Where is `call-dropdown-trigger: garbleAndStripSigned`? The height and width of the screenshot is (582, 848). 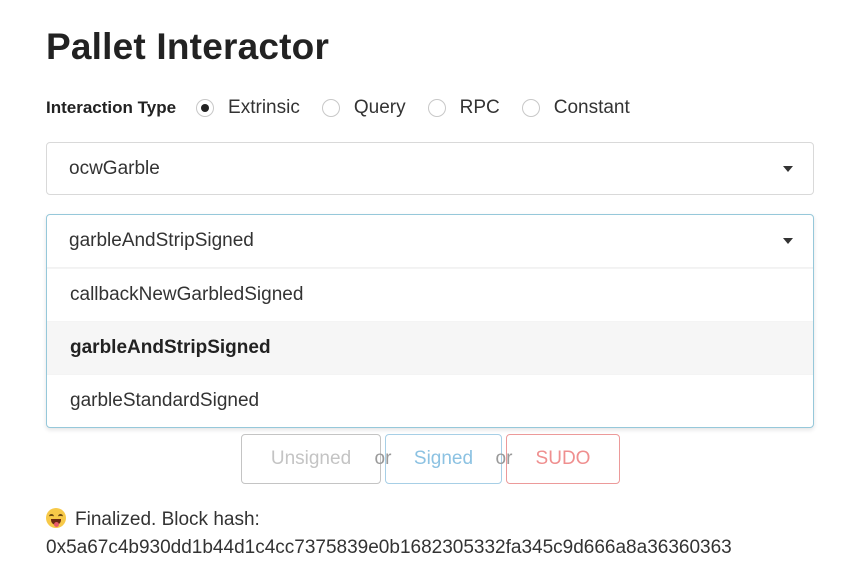 call-dropdown-trigger: garbleAndStripSigned is located at coordinates (430, 241).